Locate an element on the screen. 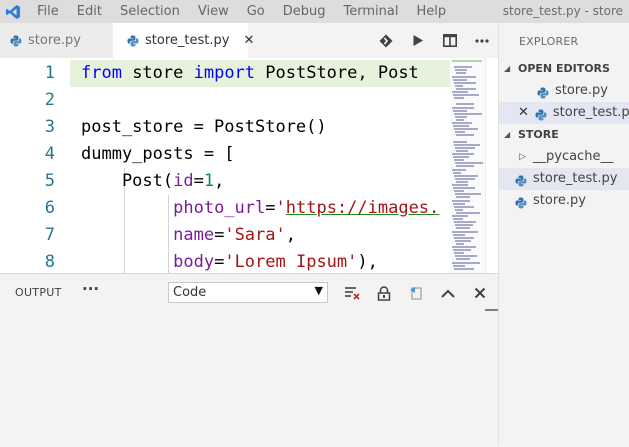 The height and width of the screenshot is (447, 629). close-tab-icon: ✕ is located at coordinates (248, 40).